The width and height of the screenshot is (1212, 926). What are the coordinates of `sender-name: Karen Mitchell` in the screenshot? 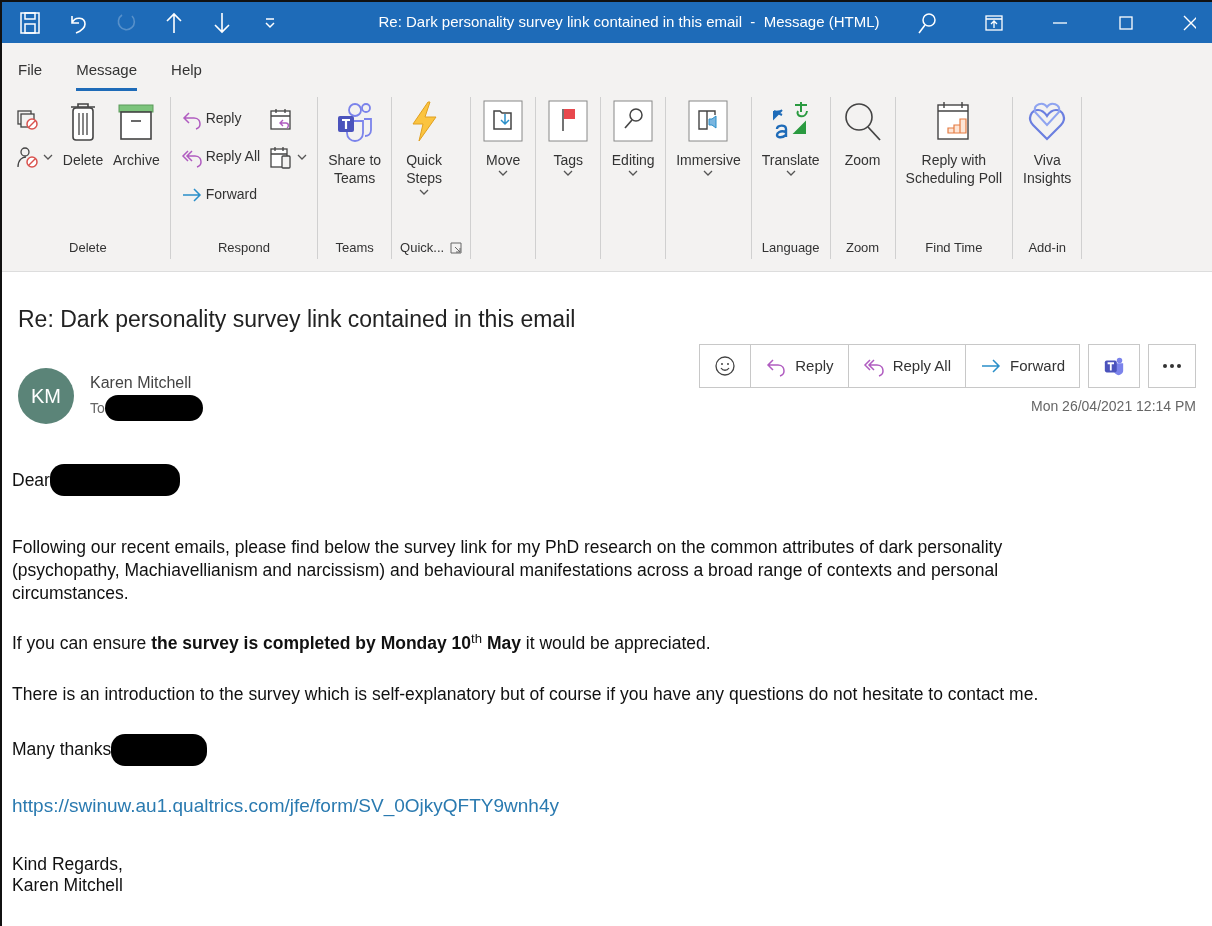 It's located at (141, 383).